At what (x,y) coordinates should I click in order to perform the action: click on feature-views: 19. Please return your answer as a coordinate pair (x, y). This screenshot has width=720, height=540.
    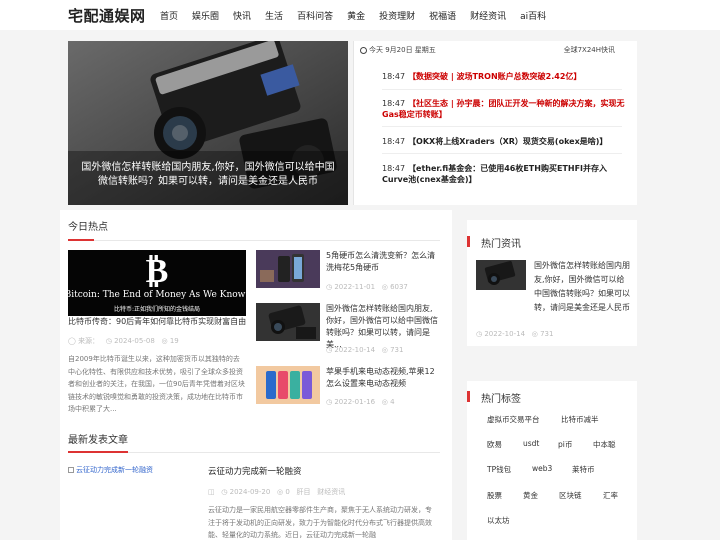
    Looking at the image, I should click on (174, 341).